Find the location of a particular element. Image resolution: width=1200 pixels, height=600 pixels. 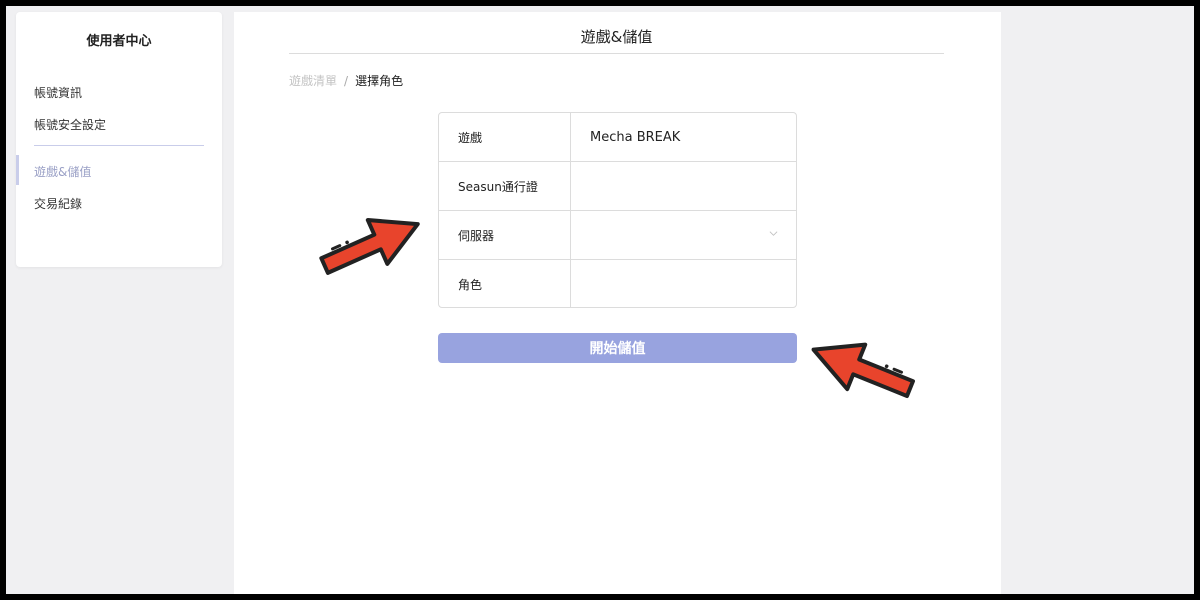

sidebar: 使用者中心 帳號資訊 帳號安全設定 遊戲&儲值 交易紀錄 is located at coordinates (119, 139).